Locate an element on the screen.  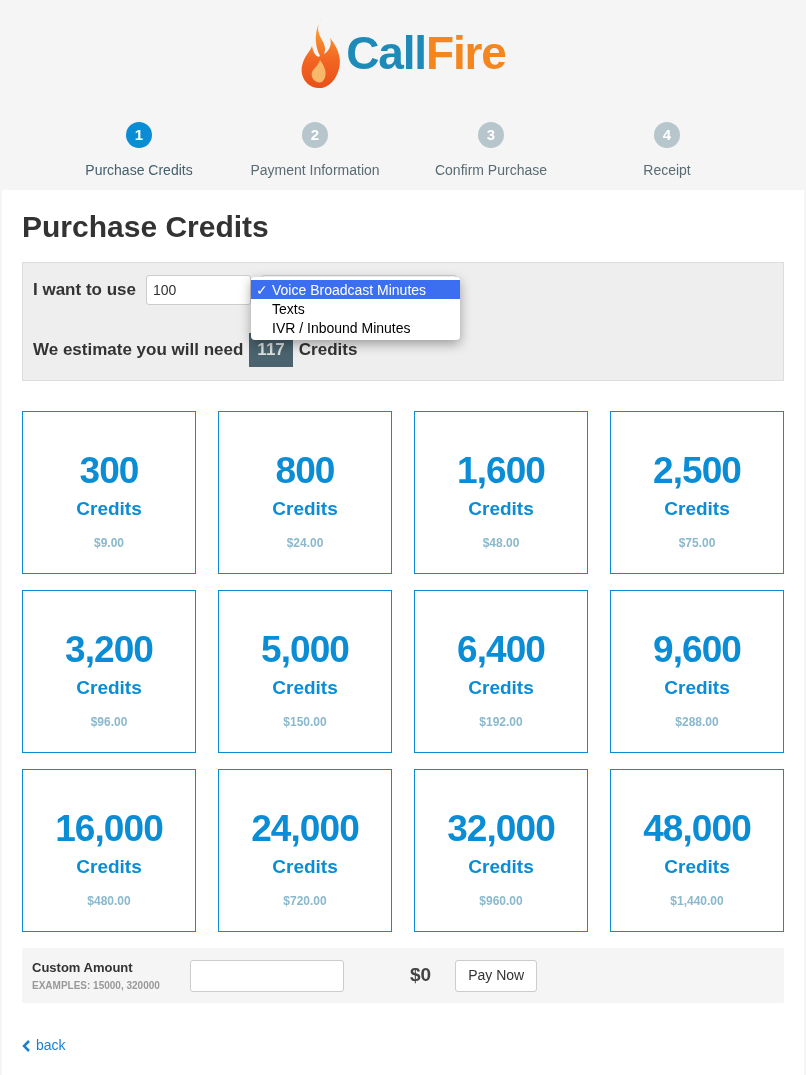
credit-package-card: 48,000 Credits $1,440.00 is located at coordinates (697, 850).